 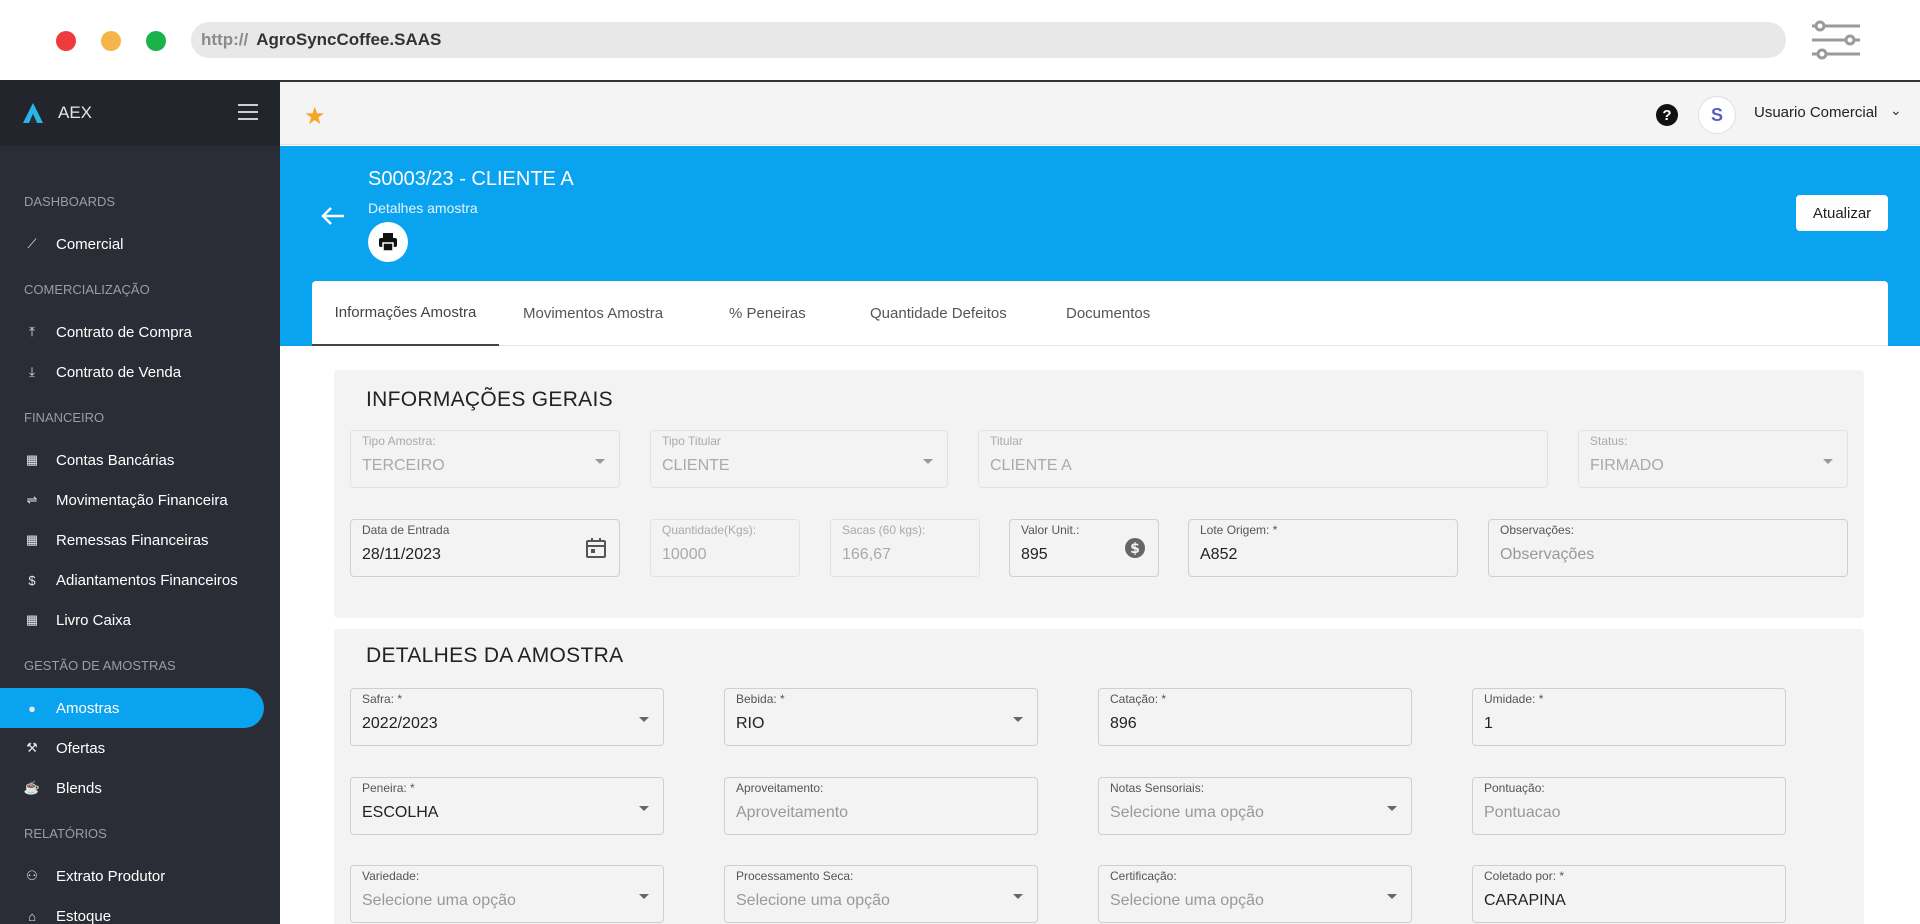 What do you see at coordinates (79, 788) in the screenshot?
I see `sidebar-item-label: Blends` at bounding box center [79, 788].